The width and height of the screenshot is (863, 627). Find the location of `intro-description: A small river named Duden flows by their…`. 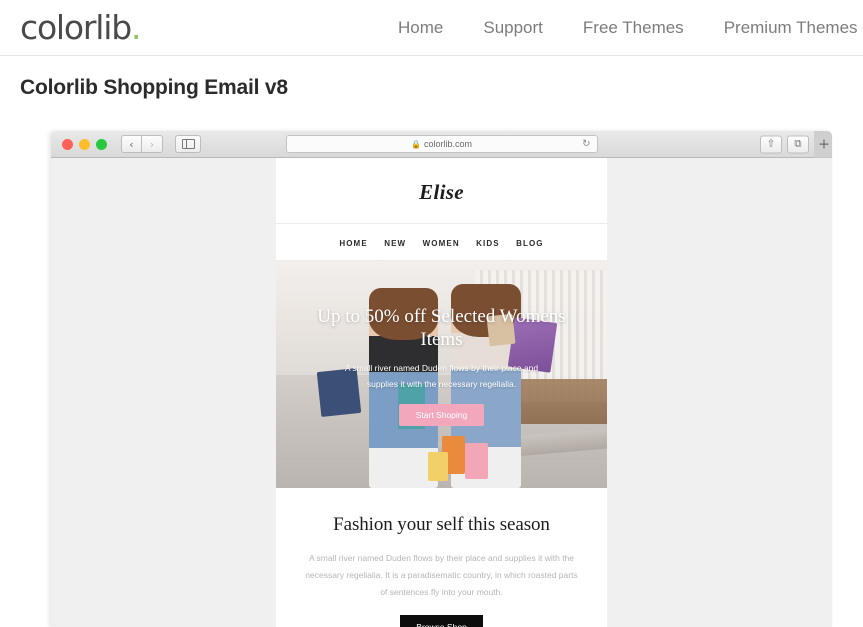

intro-description: A small river named Duden flows by their… is located at coordinates (441, 575).